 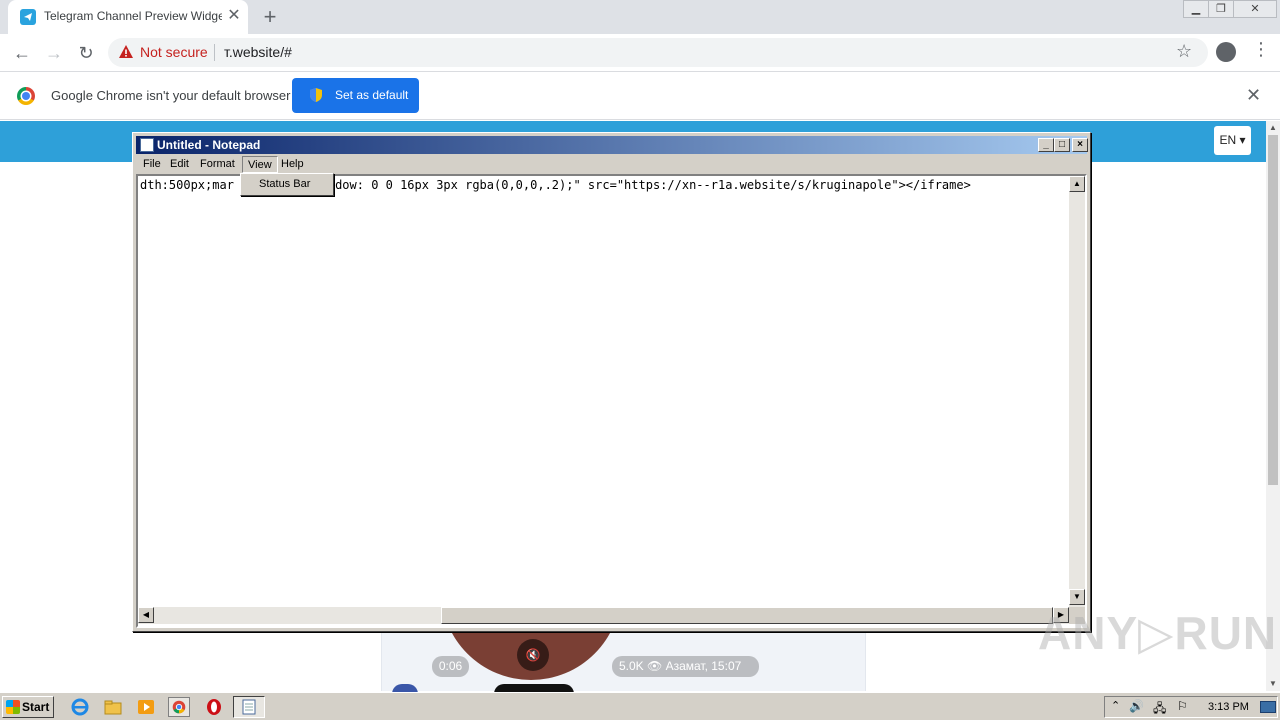 What do you see at coordinates (171, 95) in the screenshot?
I see `infobar-message: Google Chrome isn't your default browser` at bounding box center [171, 95].